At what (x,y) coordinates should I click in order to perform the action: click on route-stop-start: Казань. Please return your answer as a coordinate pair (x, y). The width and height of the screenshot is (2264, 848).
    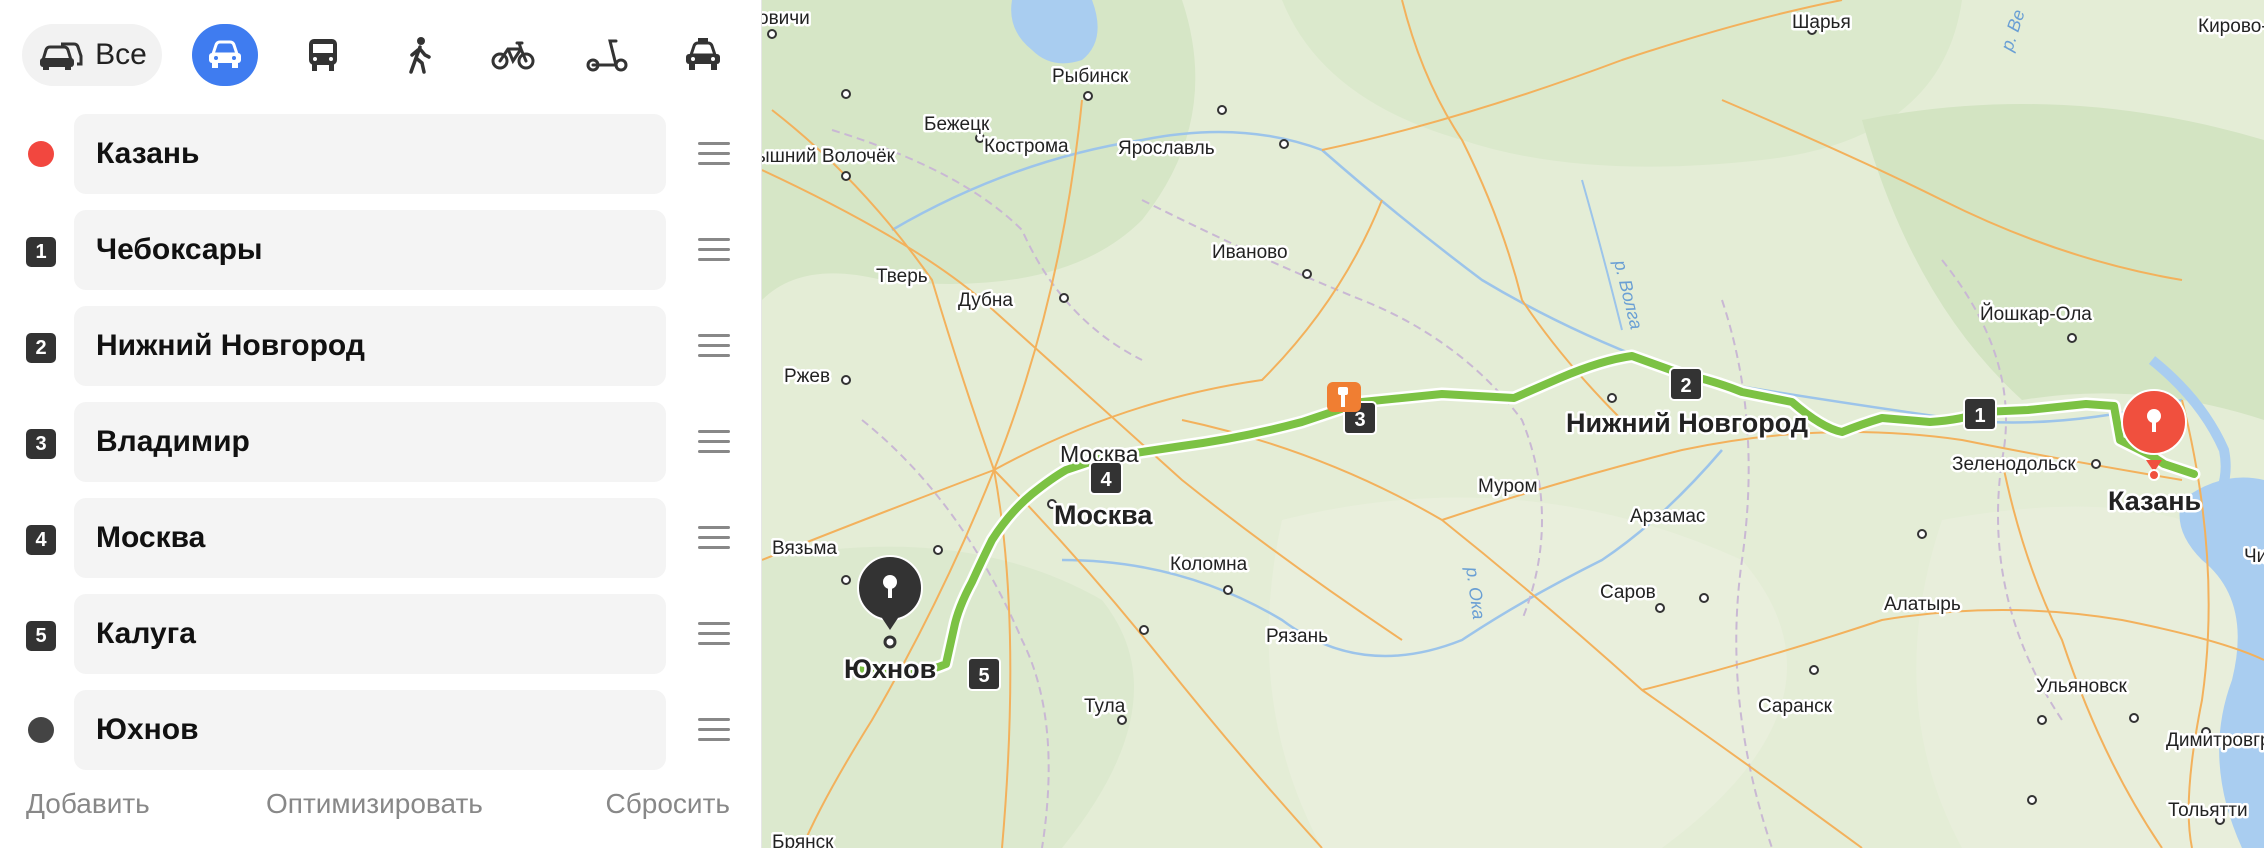
    Looking at the image, I should click on (381, 154).